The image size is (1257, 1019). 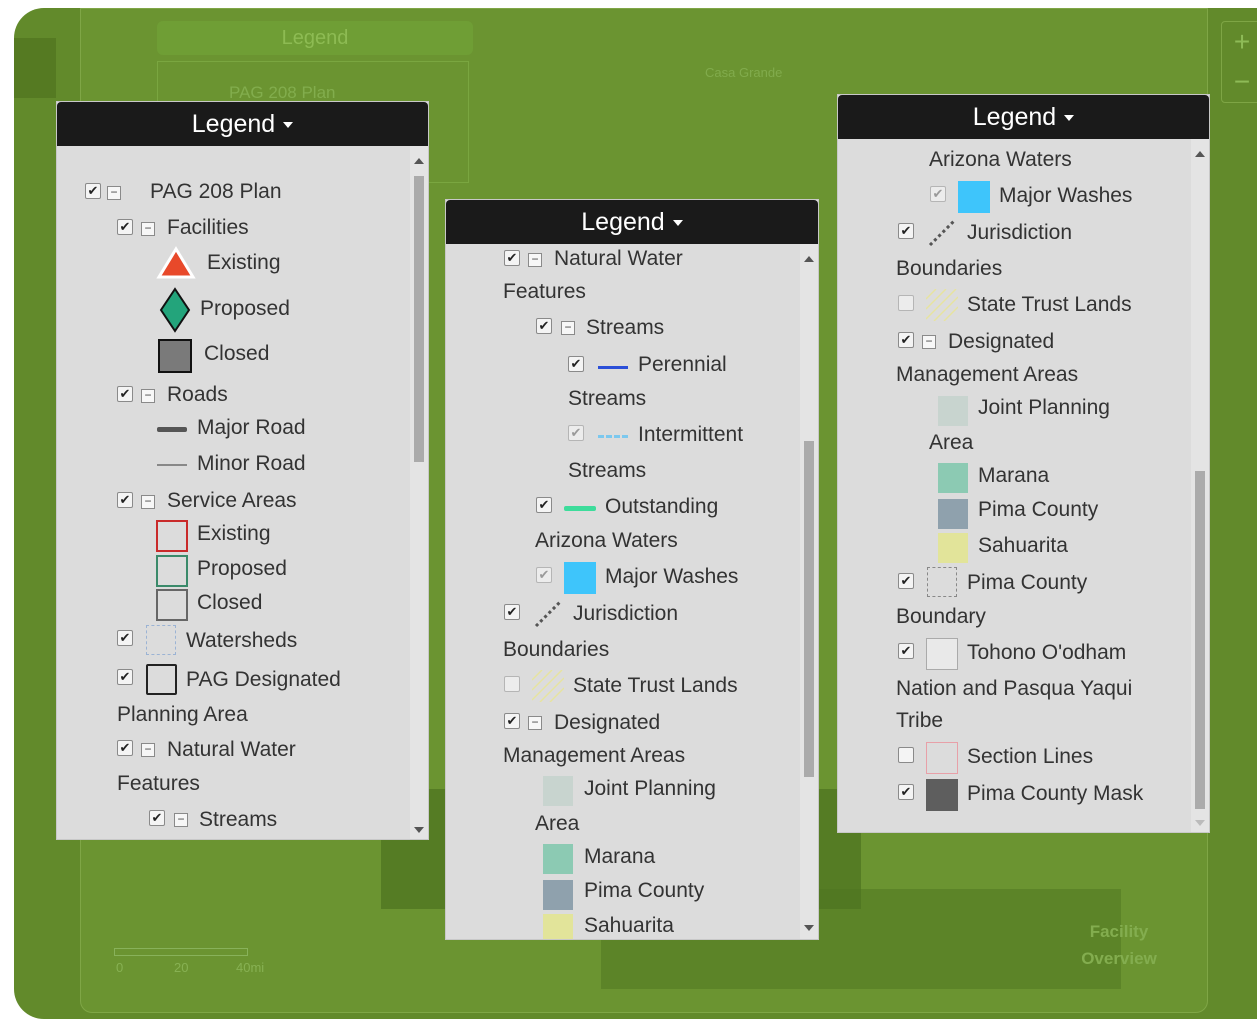 What do you see at coordinates (606, 540) in the screenshot?
I see `legend-item-label: Arizona Waters` at bounding box center [606, 540].